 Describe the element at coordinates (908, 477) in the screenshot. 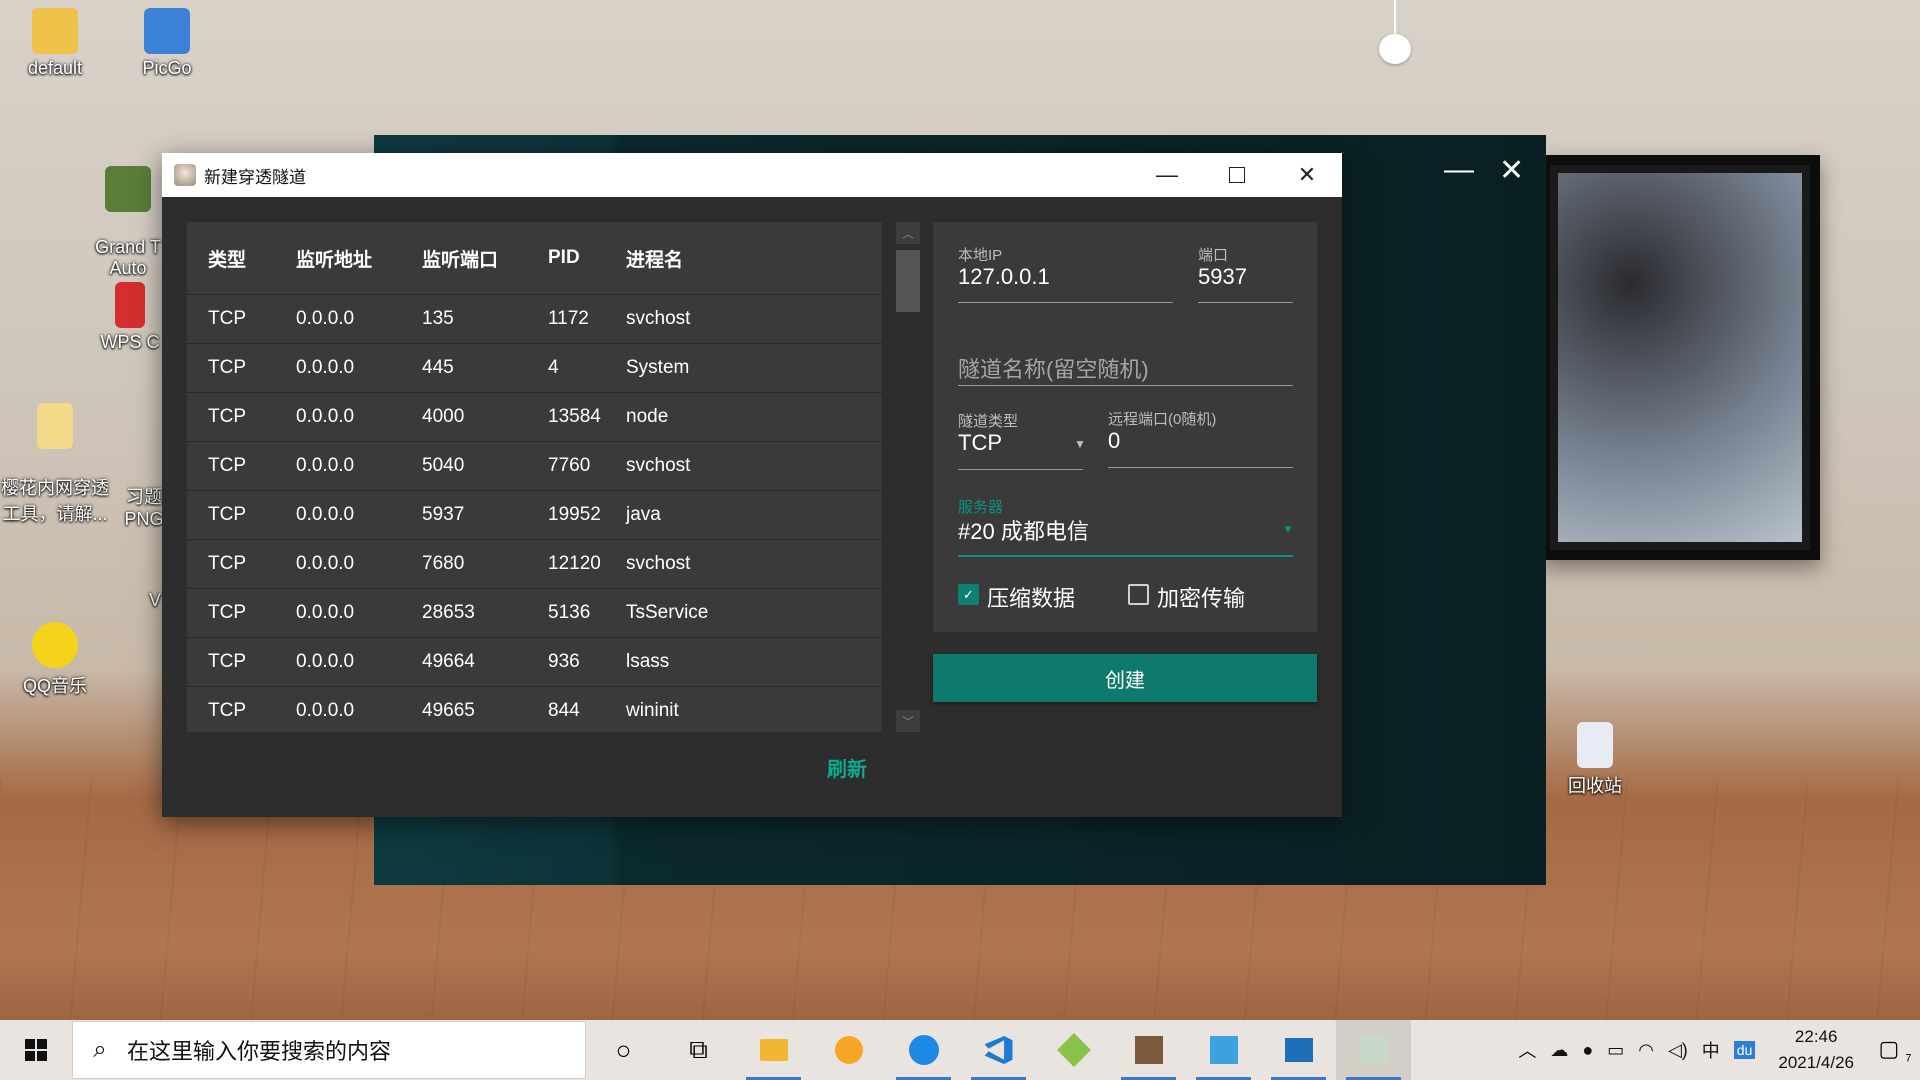

I see `table-scrollbar: ︿ ﹀` at that location.